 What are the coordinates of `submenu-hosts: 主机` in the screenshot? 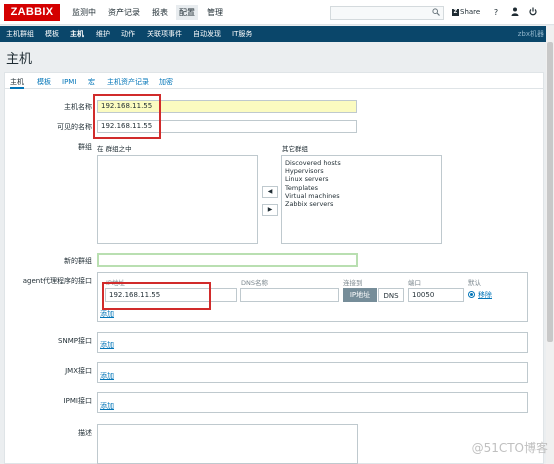 It's located at (77, 34).